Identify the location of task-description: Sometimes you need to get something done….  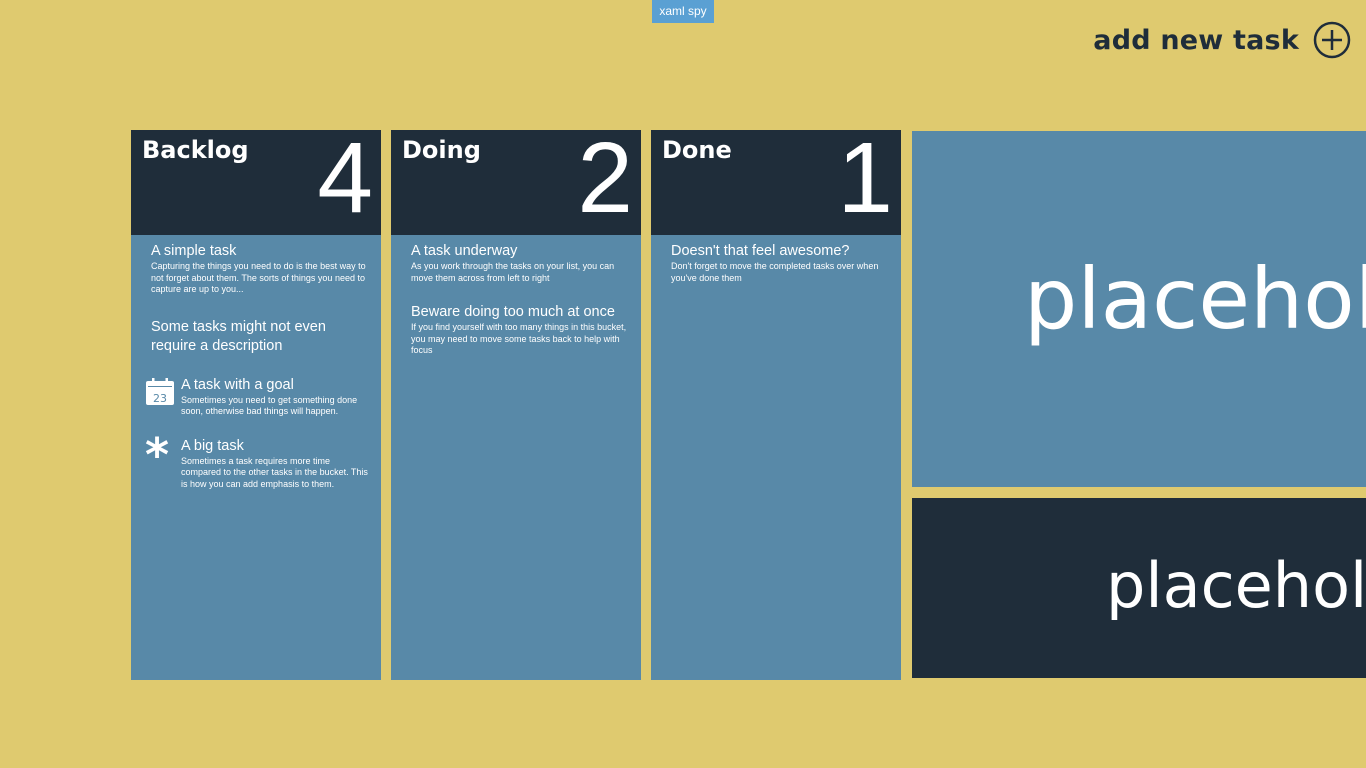
(269, 405).